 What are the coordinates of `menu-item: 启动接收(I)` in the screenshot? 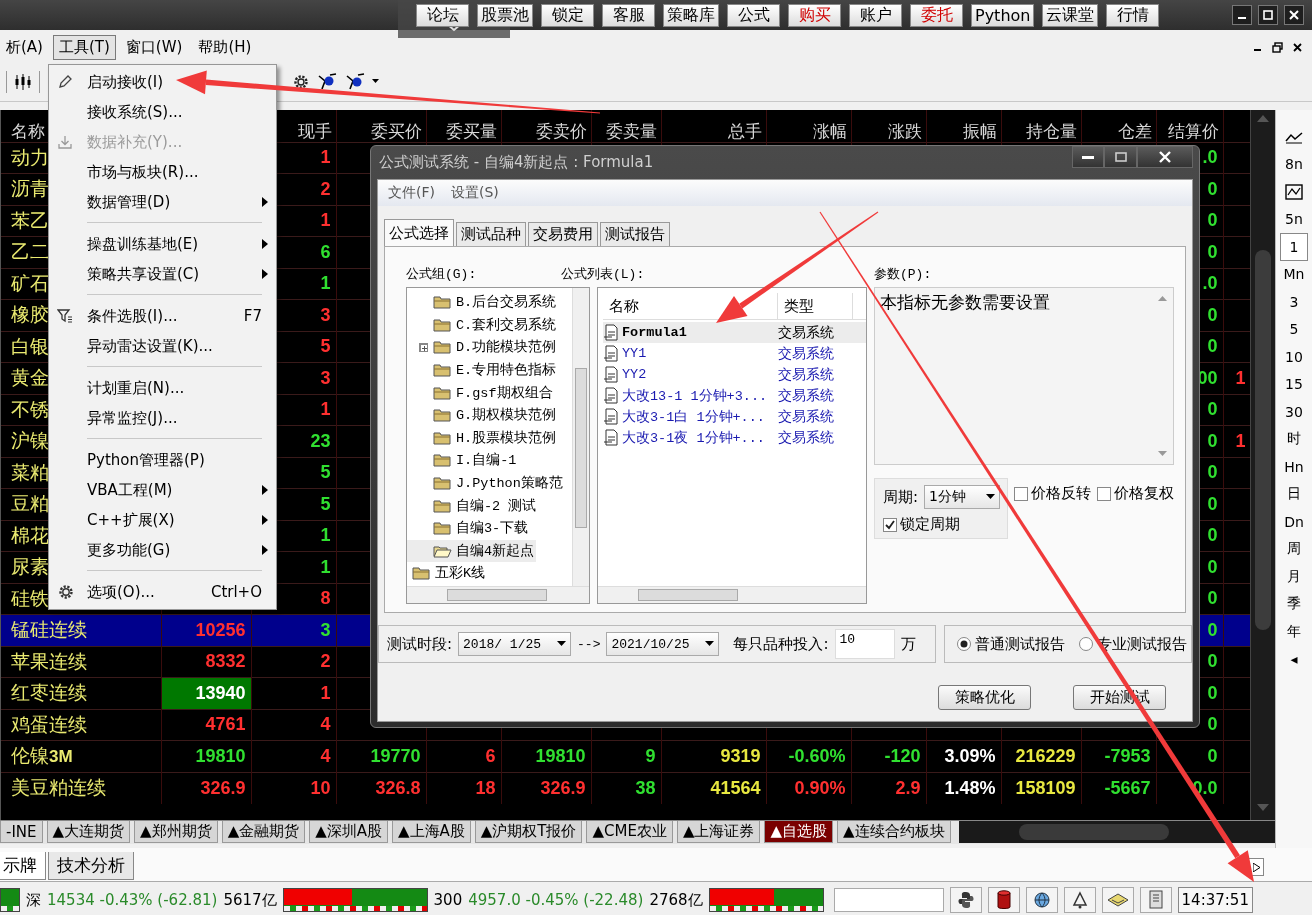 It's located at (162, 82).